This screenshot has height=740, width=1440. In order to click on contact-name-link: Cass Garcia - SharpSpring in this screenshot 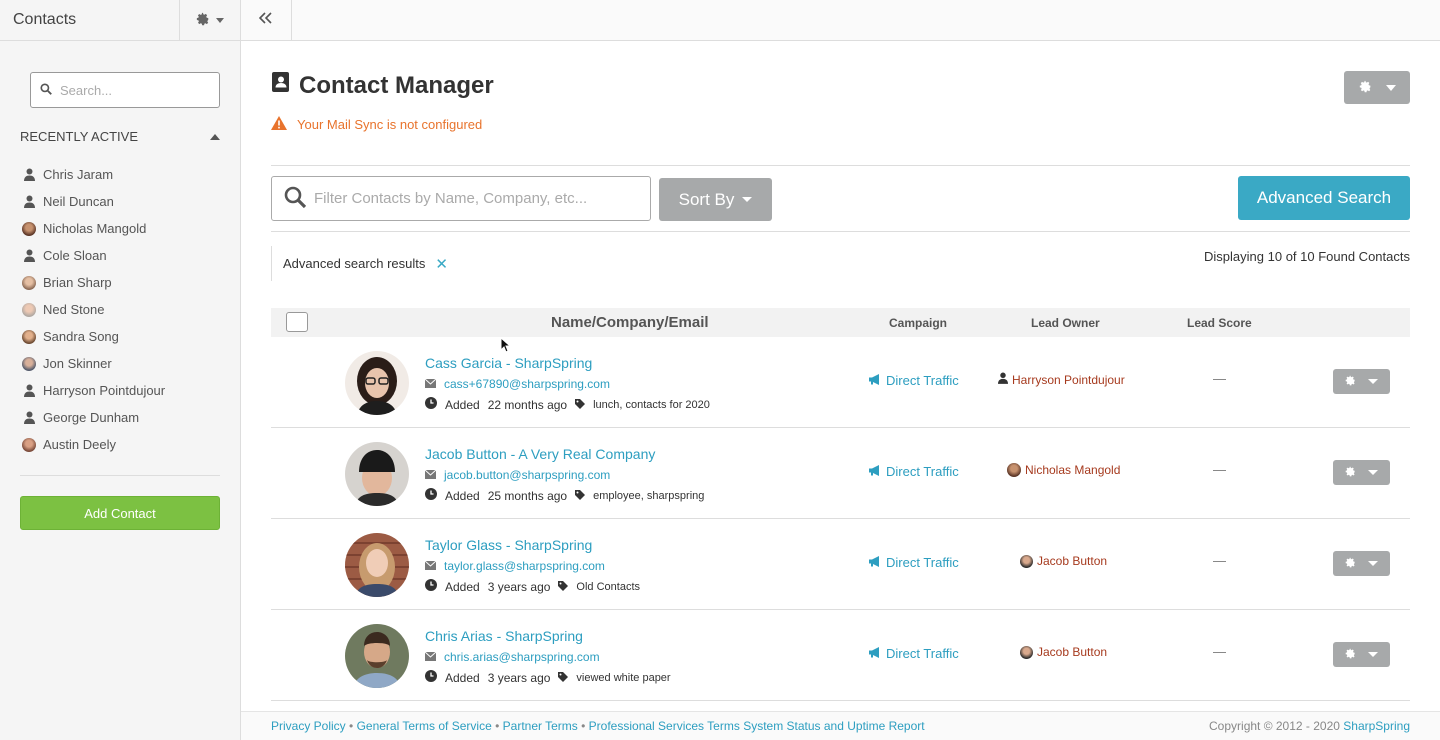, I will do `click(508, 363)`.